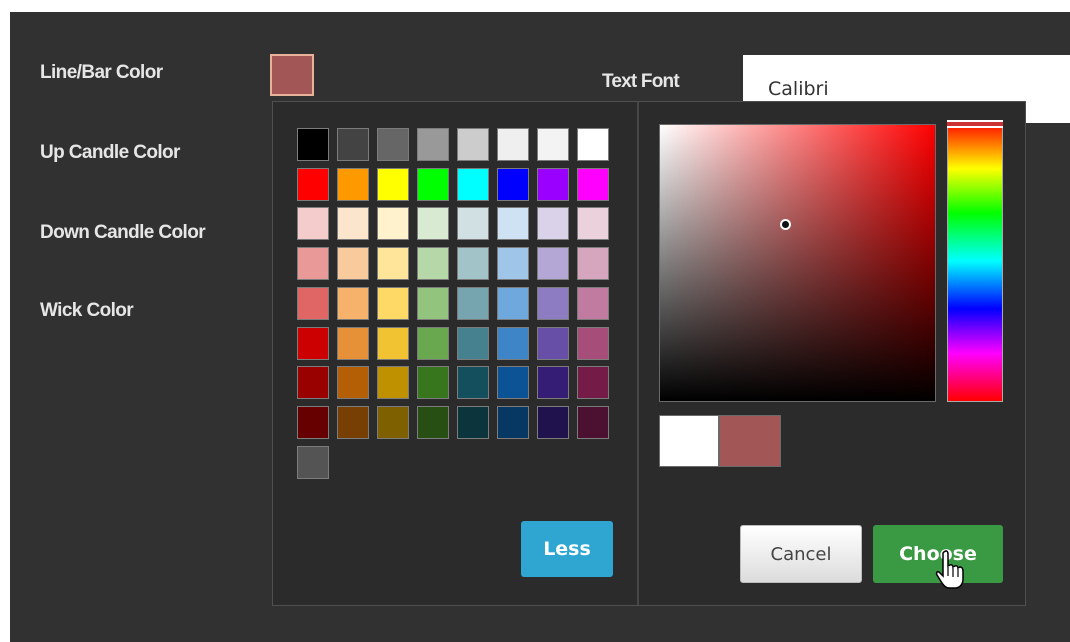 The height and width of the screenshot is (642, 1070). Describe the element at coordinates (689, 441) in the screenshot. I see `new-color-preview` at that location.